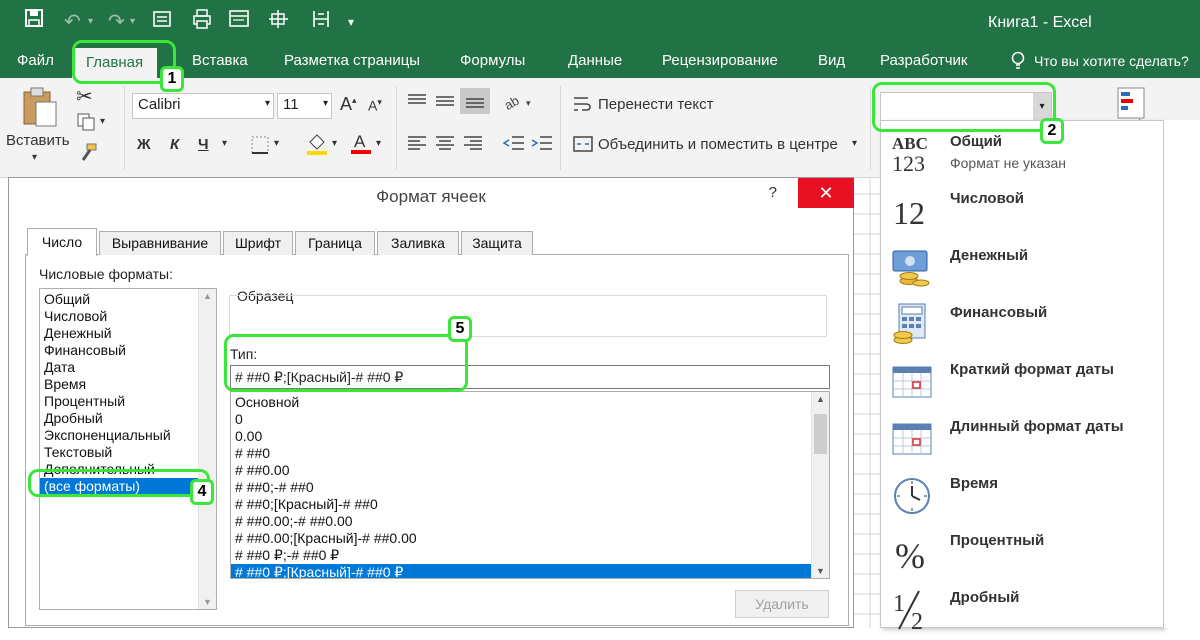 This screenshot has height=640, width=1200. I want to click on decrease-indent-icon, so click(514, 145).